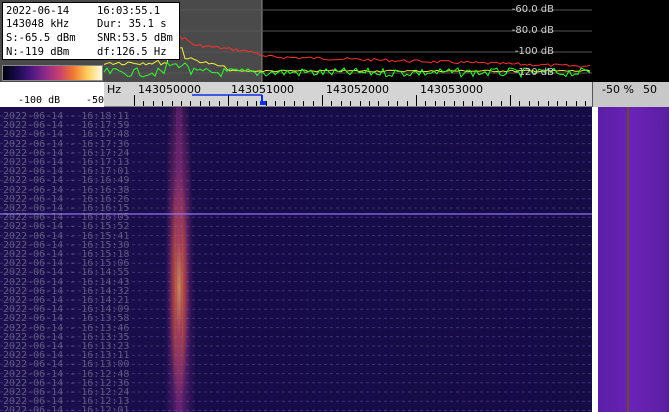 This screenshot has width=669, height=412. What do you see at coordinates (41, 38) in the screenshot?
I see `info-signal: S:-65.5 dBm` at bounding box center [41, 38].